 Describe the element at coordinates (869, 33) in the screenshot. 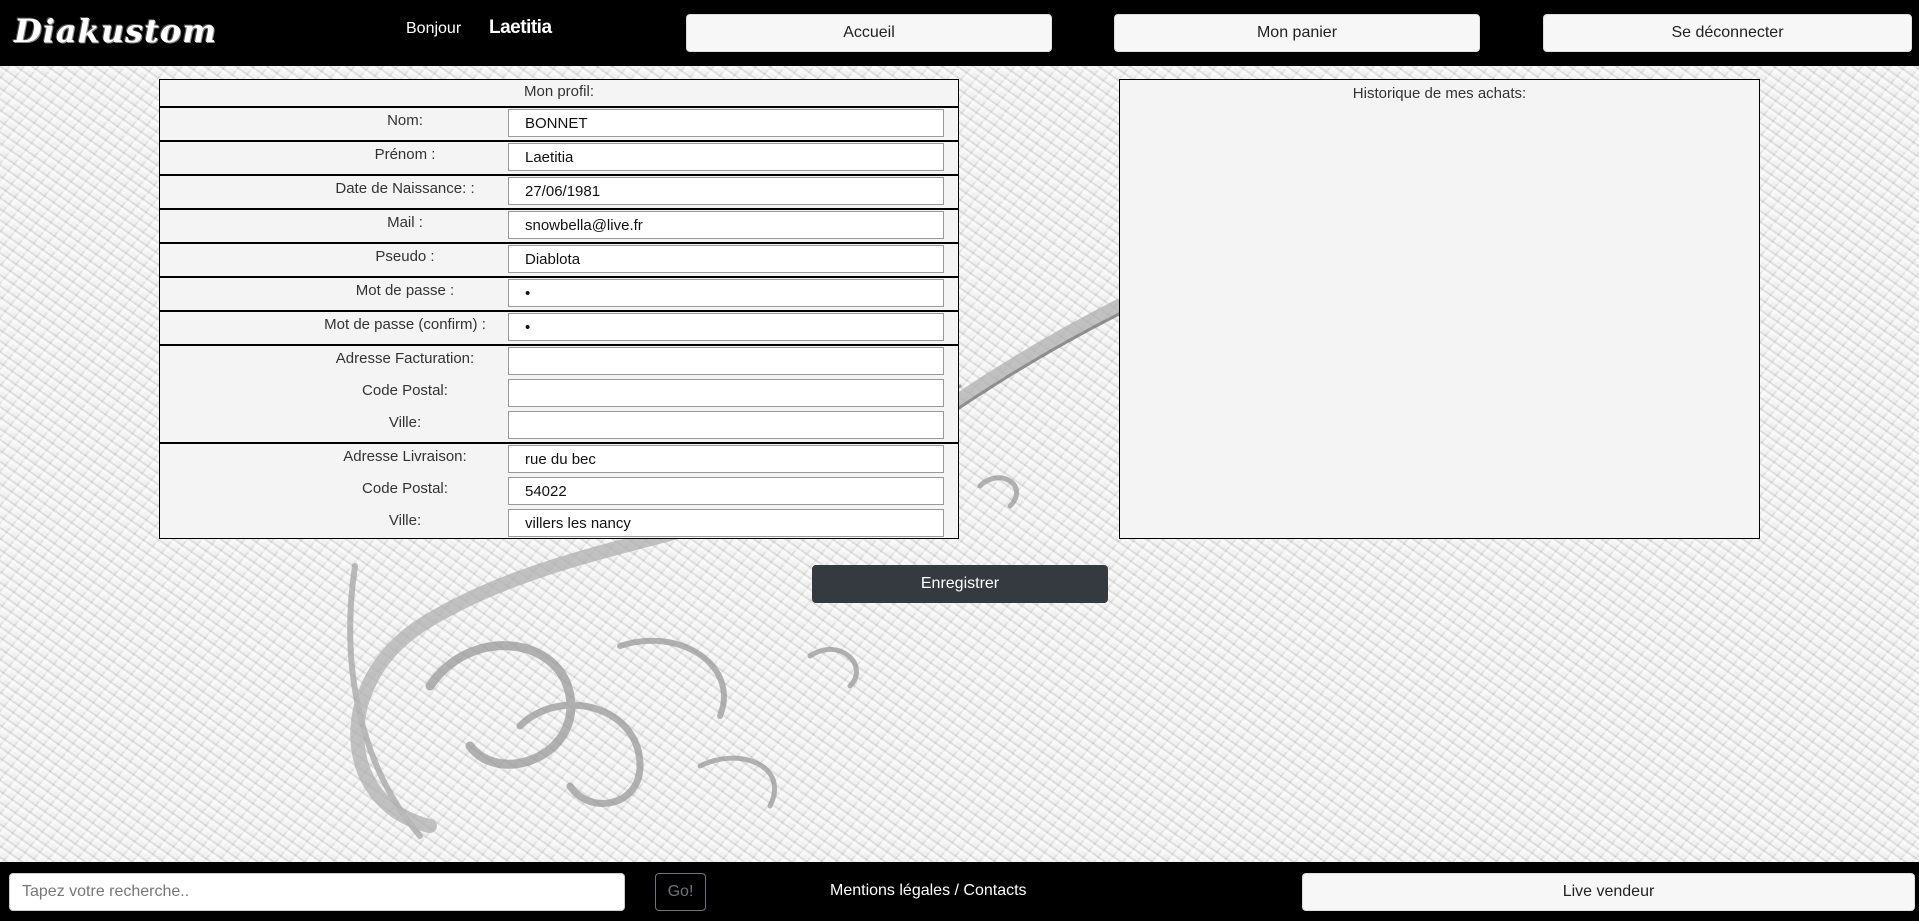

I see `home-button: Accueil` at that location.